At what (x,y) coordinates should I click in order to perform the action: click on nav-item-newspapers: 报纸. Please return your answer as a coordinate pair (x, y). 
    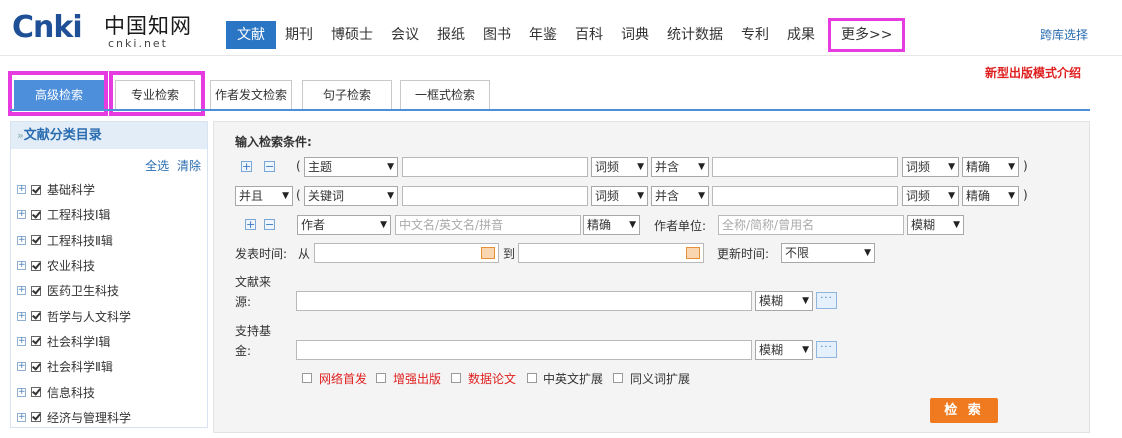
    Looking at the image, I should click on (451, 35).